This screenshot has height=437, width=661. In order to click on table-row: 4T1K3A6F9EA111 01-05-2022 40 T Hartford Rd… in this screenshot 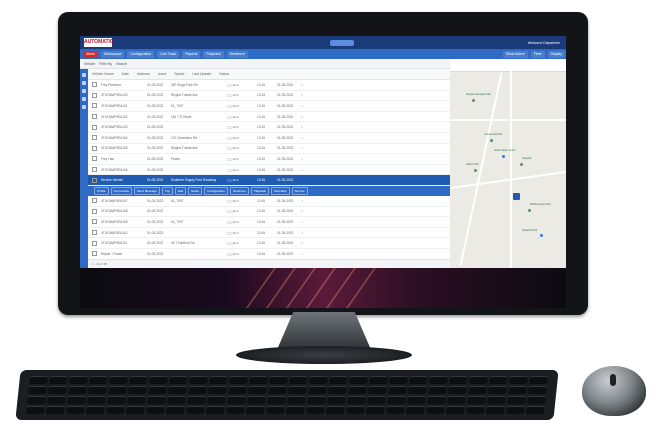, I will do `click(269, 243)`.